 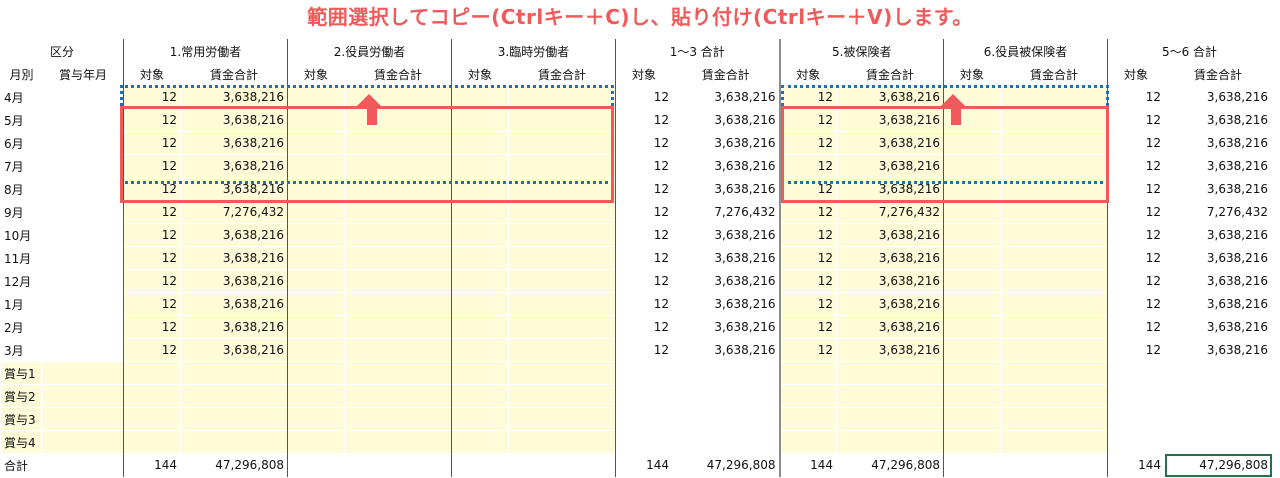 I want to click on total56-wage-cell: 7,276,432, so click(x=1218, y=212).